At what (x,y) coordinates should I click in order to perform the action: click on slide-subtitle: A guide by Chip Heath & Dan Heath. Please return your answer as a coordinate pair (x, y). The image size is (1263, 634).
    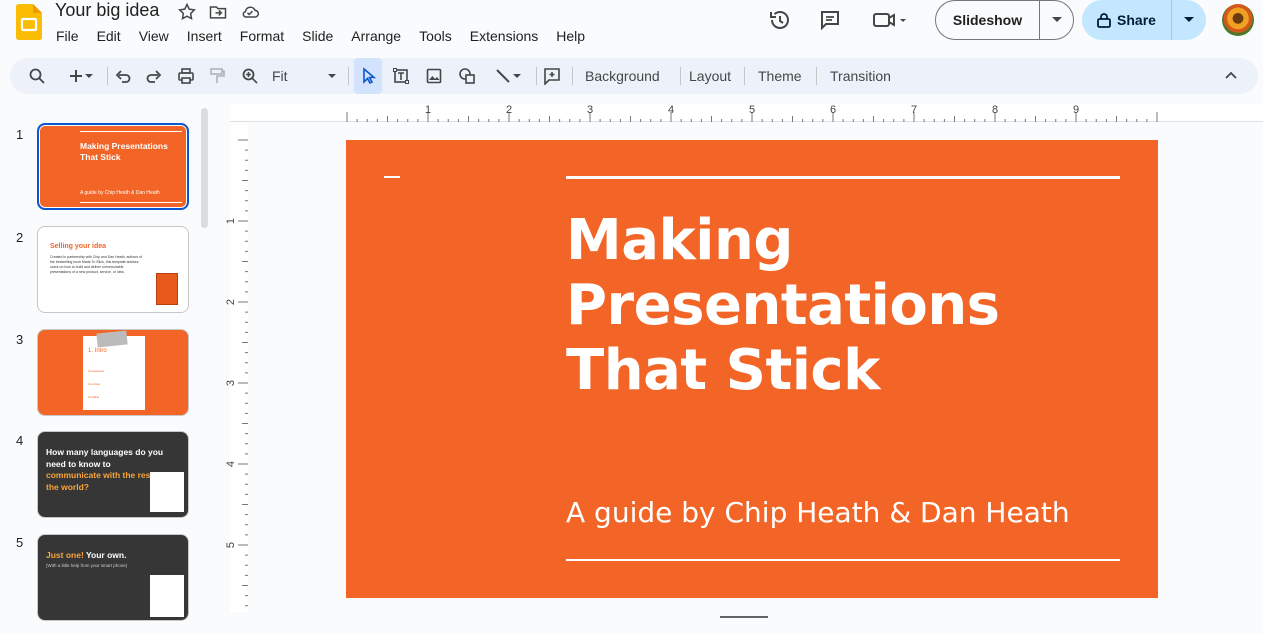
    Looking at the image, I should click on (818, 512).